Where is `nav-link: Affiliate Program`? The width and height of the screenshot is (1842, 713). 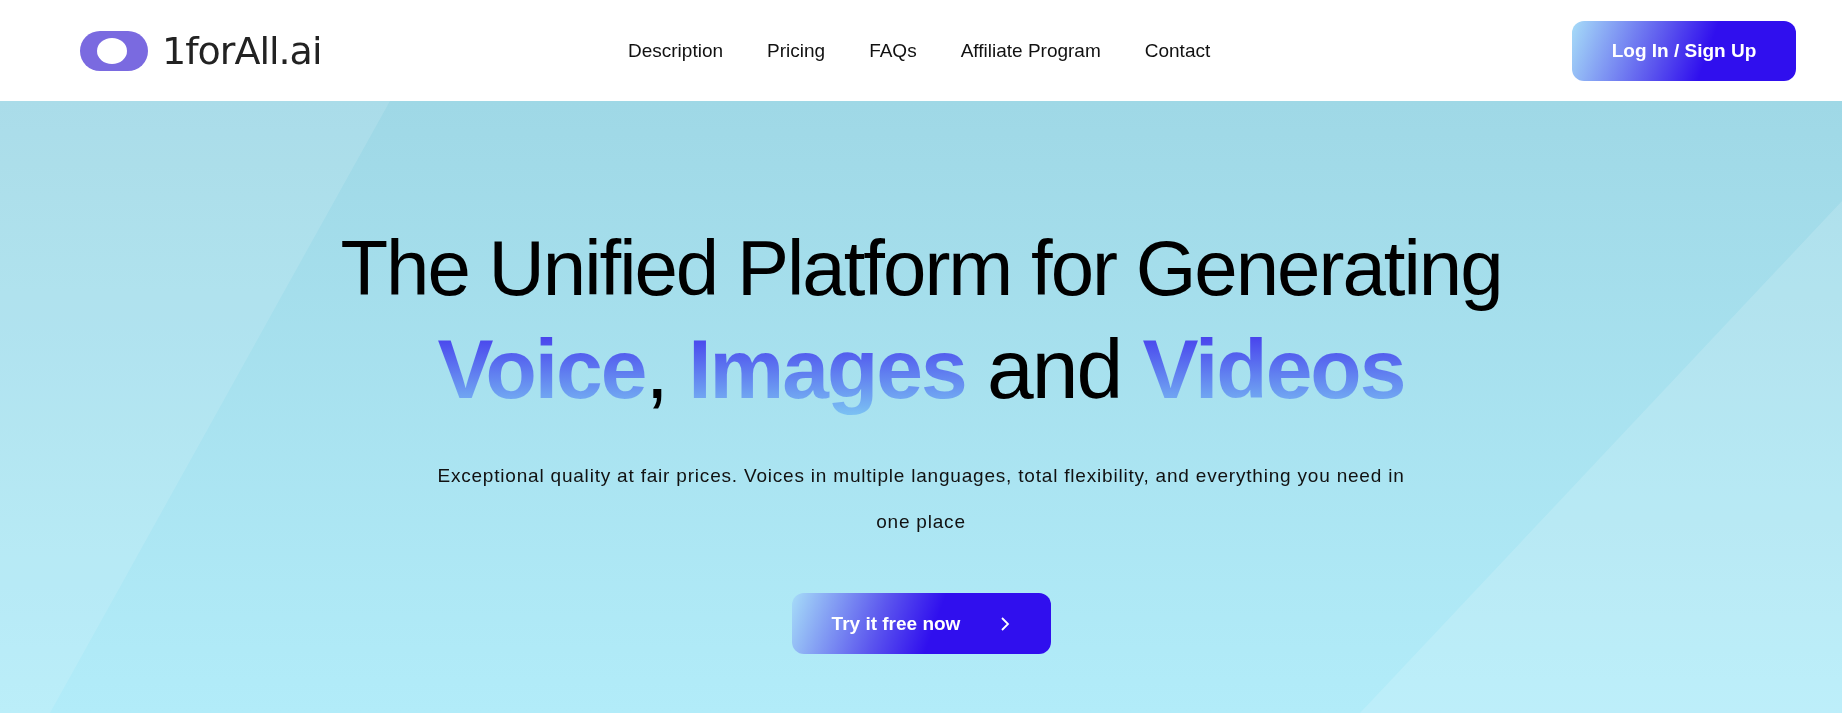 nav-link: Affiliate Program is located at coordinates (1030, 50).